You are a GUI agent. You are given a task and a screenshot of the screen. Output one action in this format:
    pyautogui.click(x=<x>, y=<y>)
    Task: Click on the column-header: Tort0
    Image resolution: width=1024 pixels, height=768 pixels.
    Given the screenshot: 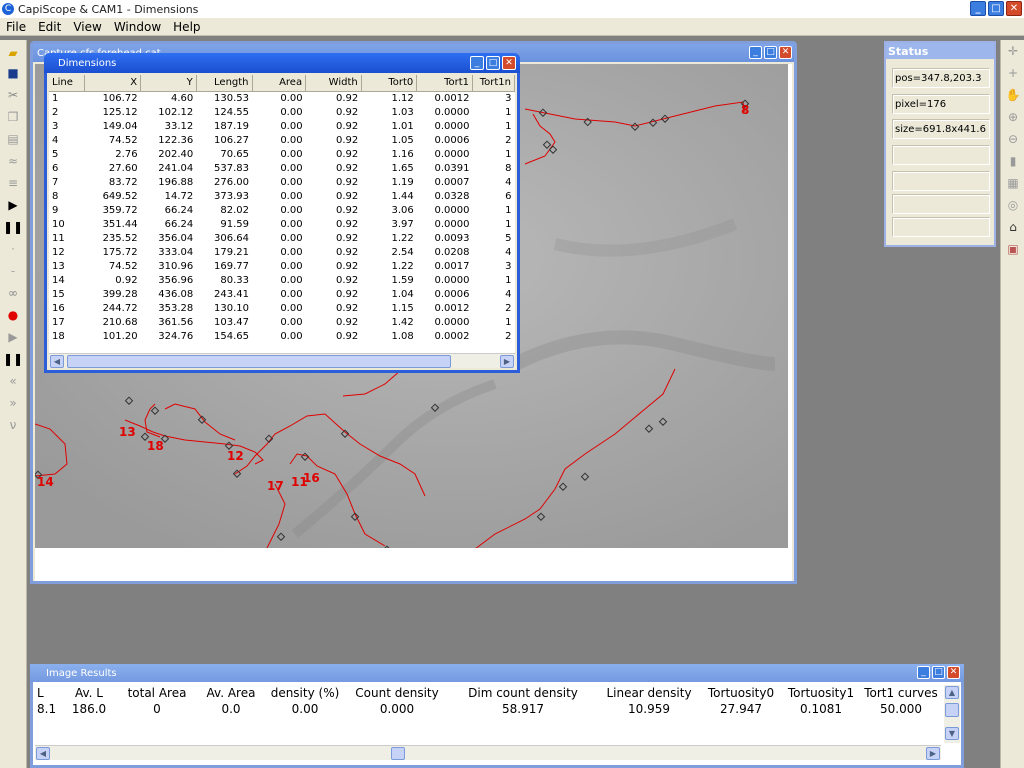 What is the action you would take?
    pyautogui.click(x=389, y=83)
    